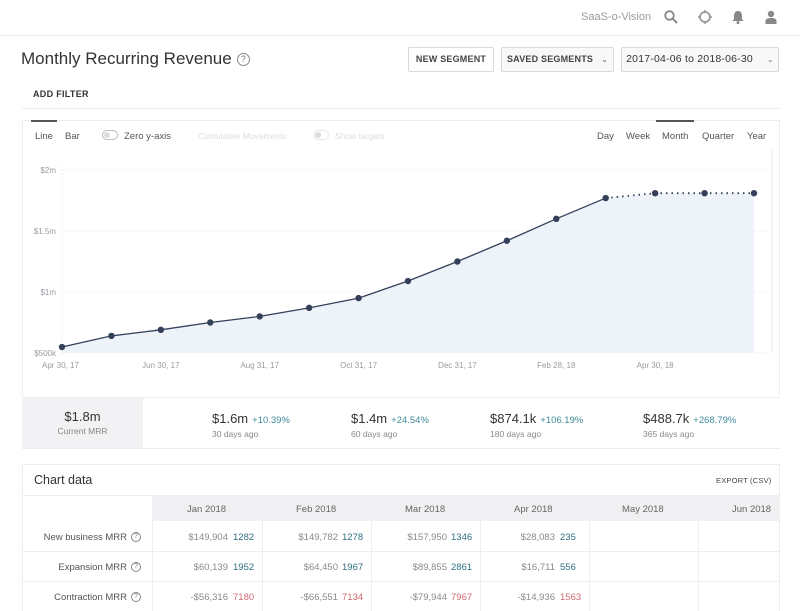  Describe the element at coordinates (374, 434) in the screenshot. I see `stat-label: 60 days ago` at that location.